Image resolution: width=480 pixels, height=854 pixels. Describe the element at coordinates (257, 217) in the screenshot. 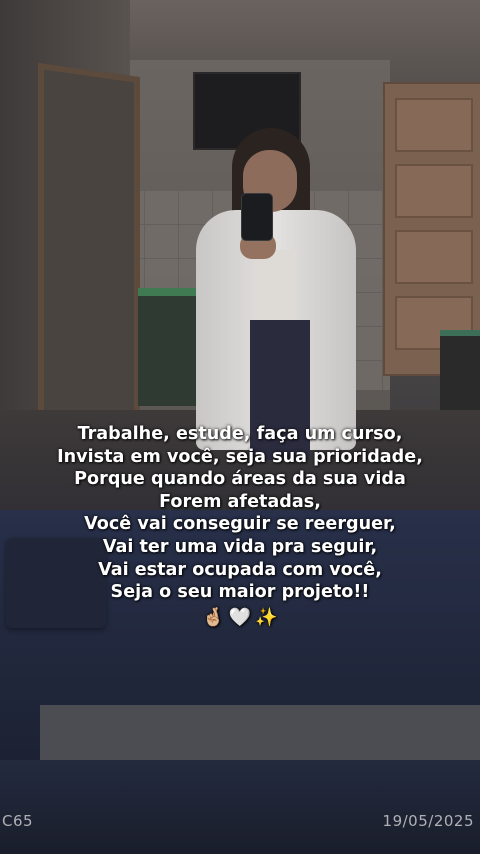

I see `phone` at that location.